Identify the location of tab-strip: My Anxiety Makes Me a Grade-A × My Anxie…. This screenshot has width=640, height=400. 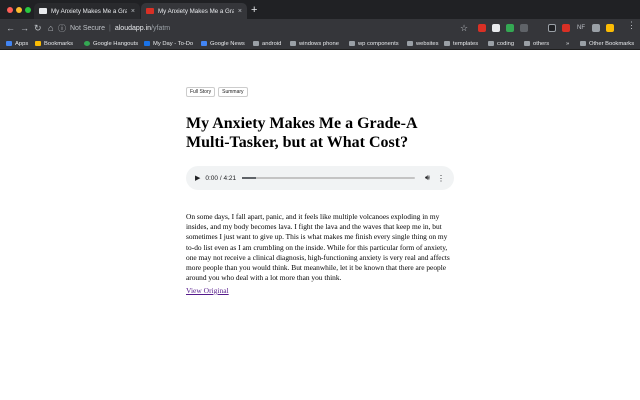
(320, 9).